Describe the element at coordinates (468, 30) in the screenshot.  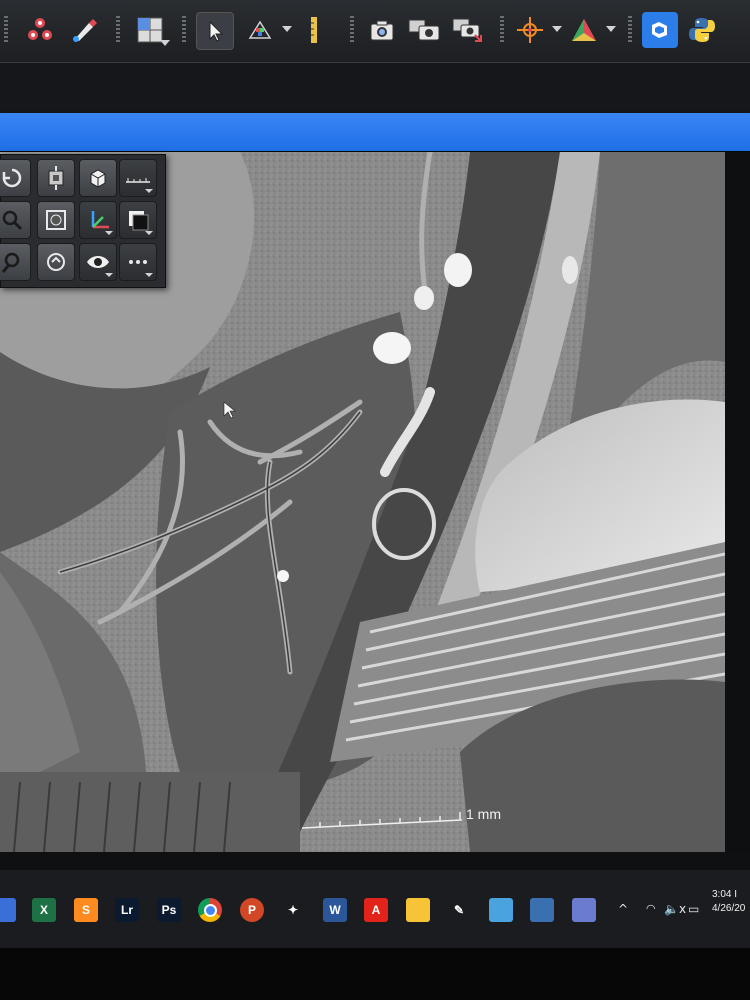
I see `snapshot-export-icon` at that location.